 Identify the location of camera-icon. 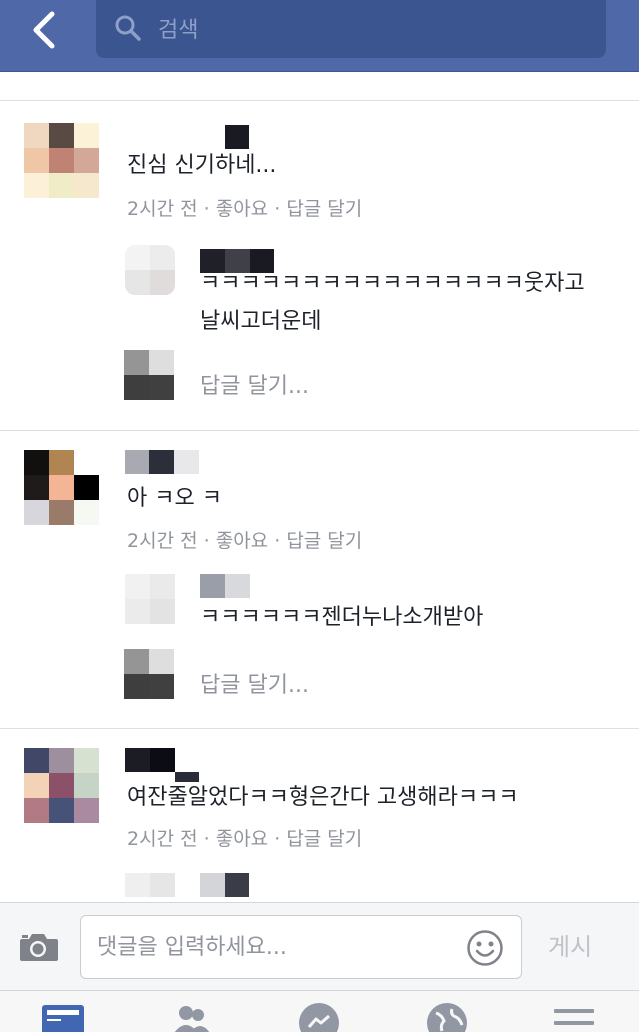
(39, 947).